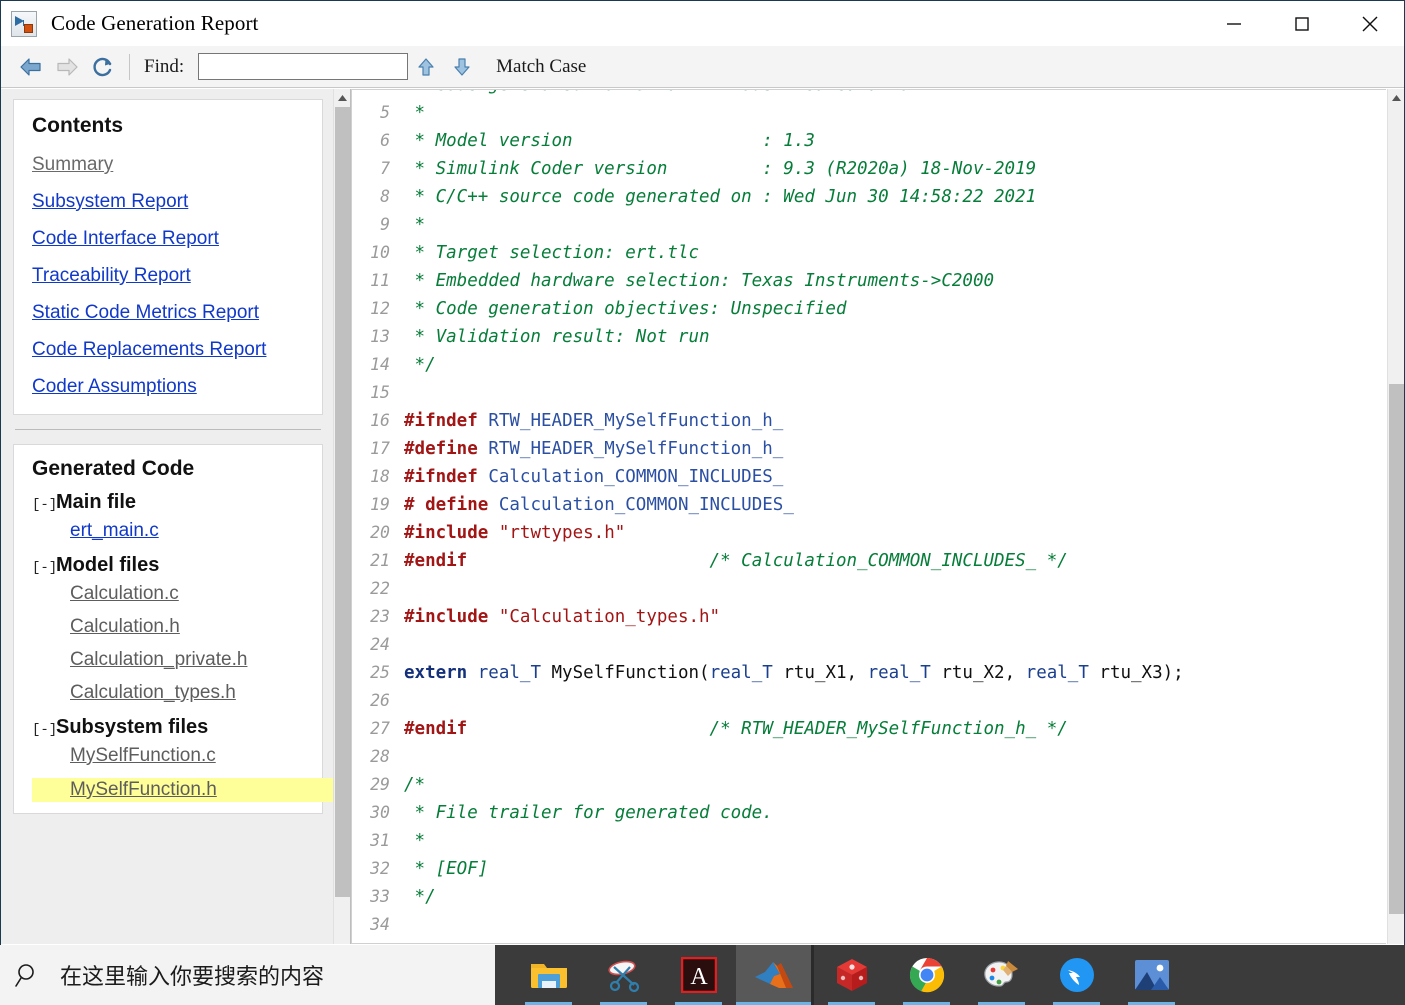  I want to click on group-label: Subsystem files, so click(132, 727).